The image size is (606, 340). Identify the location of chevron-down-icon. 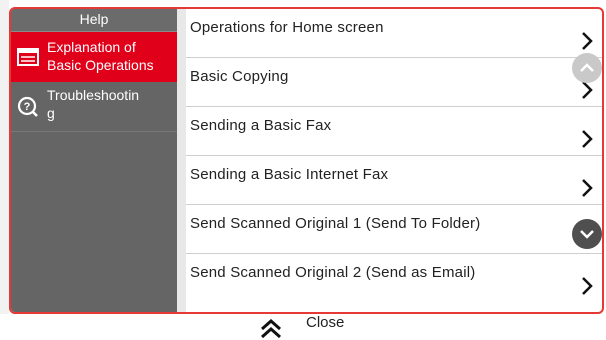
(587, 234).